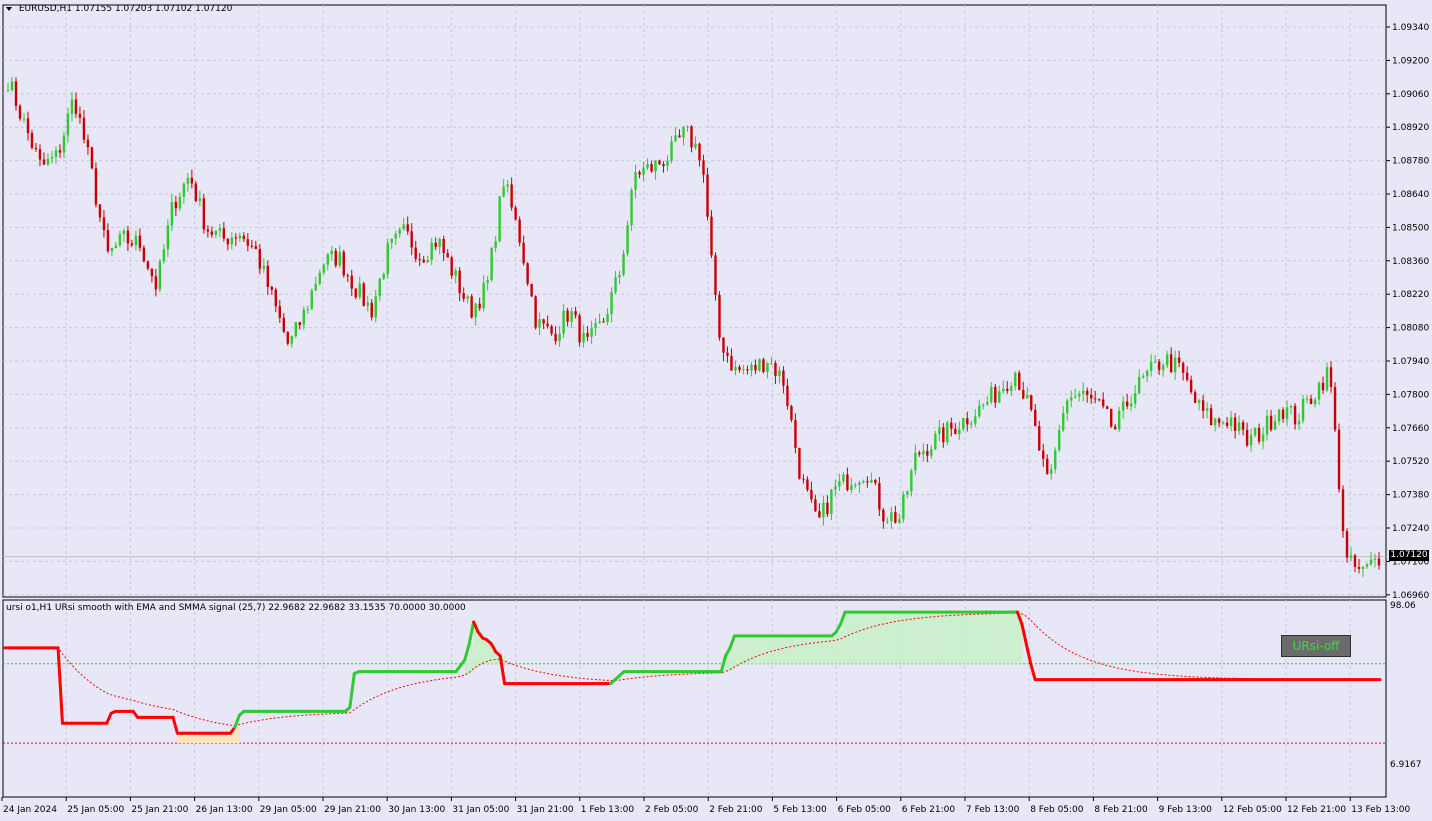  What do you see at coordinates (1410, 61) in the screenshot?
I see `price-axis-label: 1.09200` at bounding box center [1410, 61].